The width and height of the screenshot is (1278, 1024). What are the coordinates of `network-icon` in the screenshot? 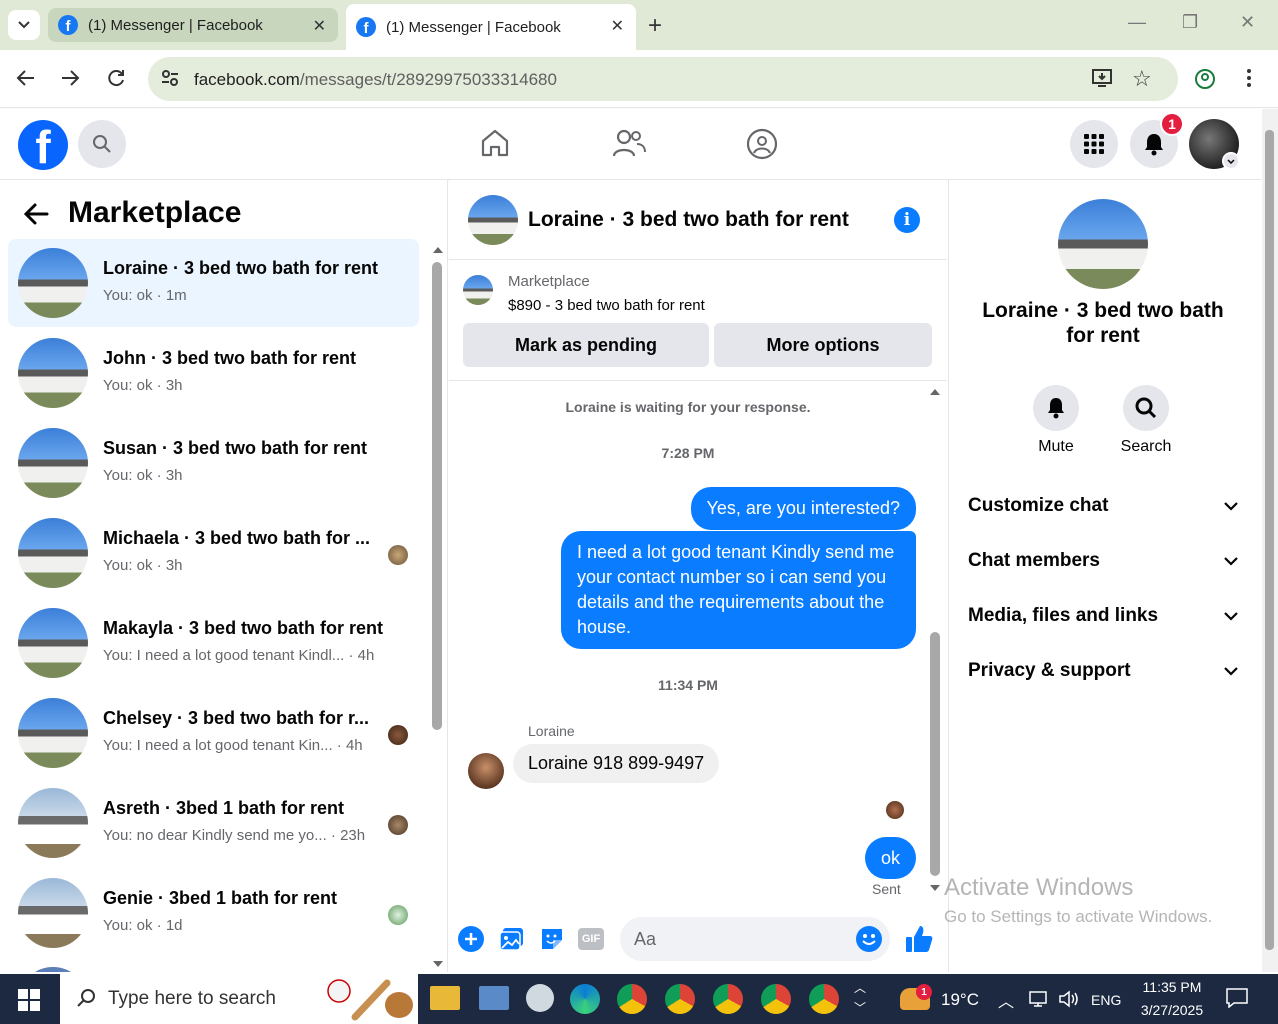 It's located at (1038, 999).